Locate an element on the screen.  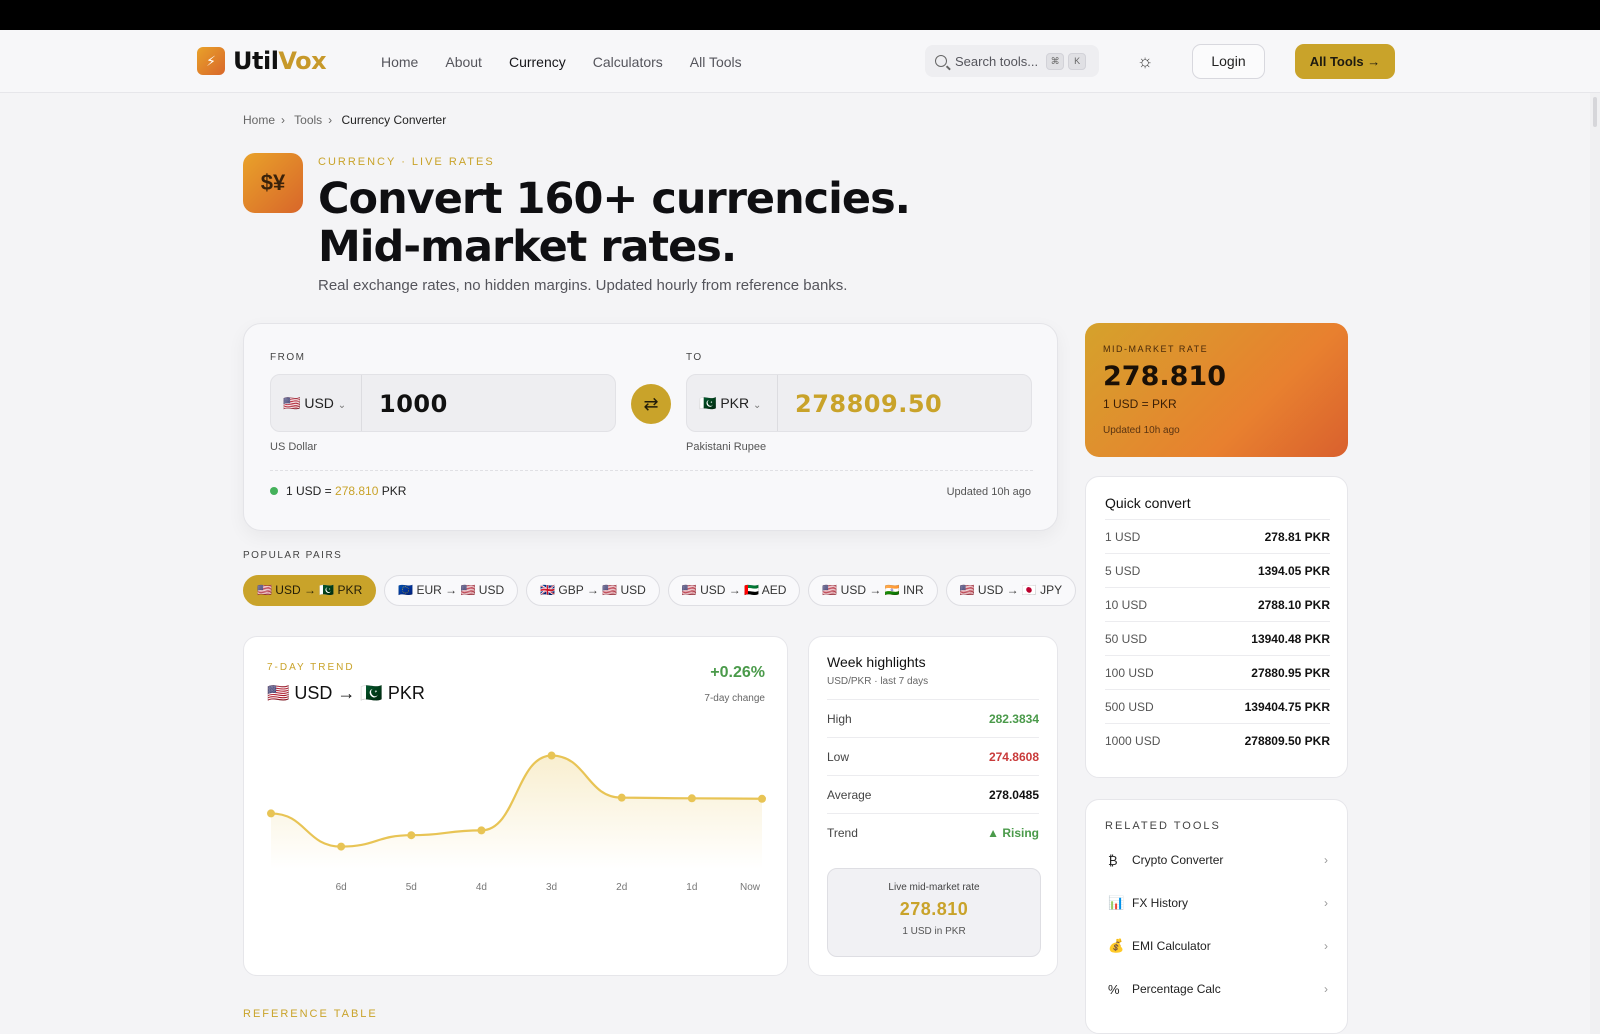
related-tools-title: RELATED TOOLS is located at coordinates (1163, 826).